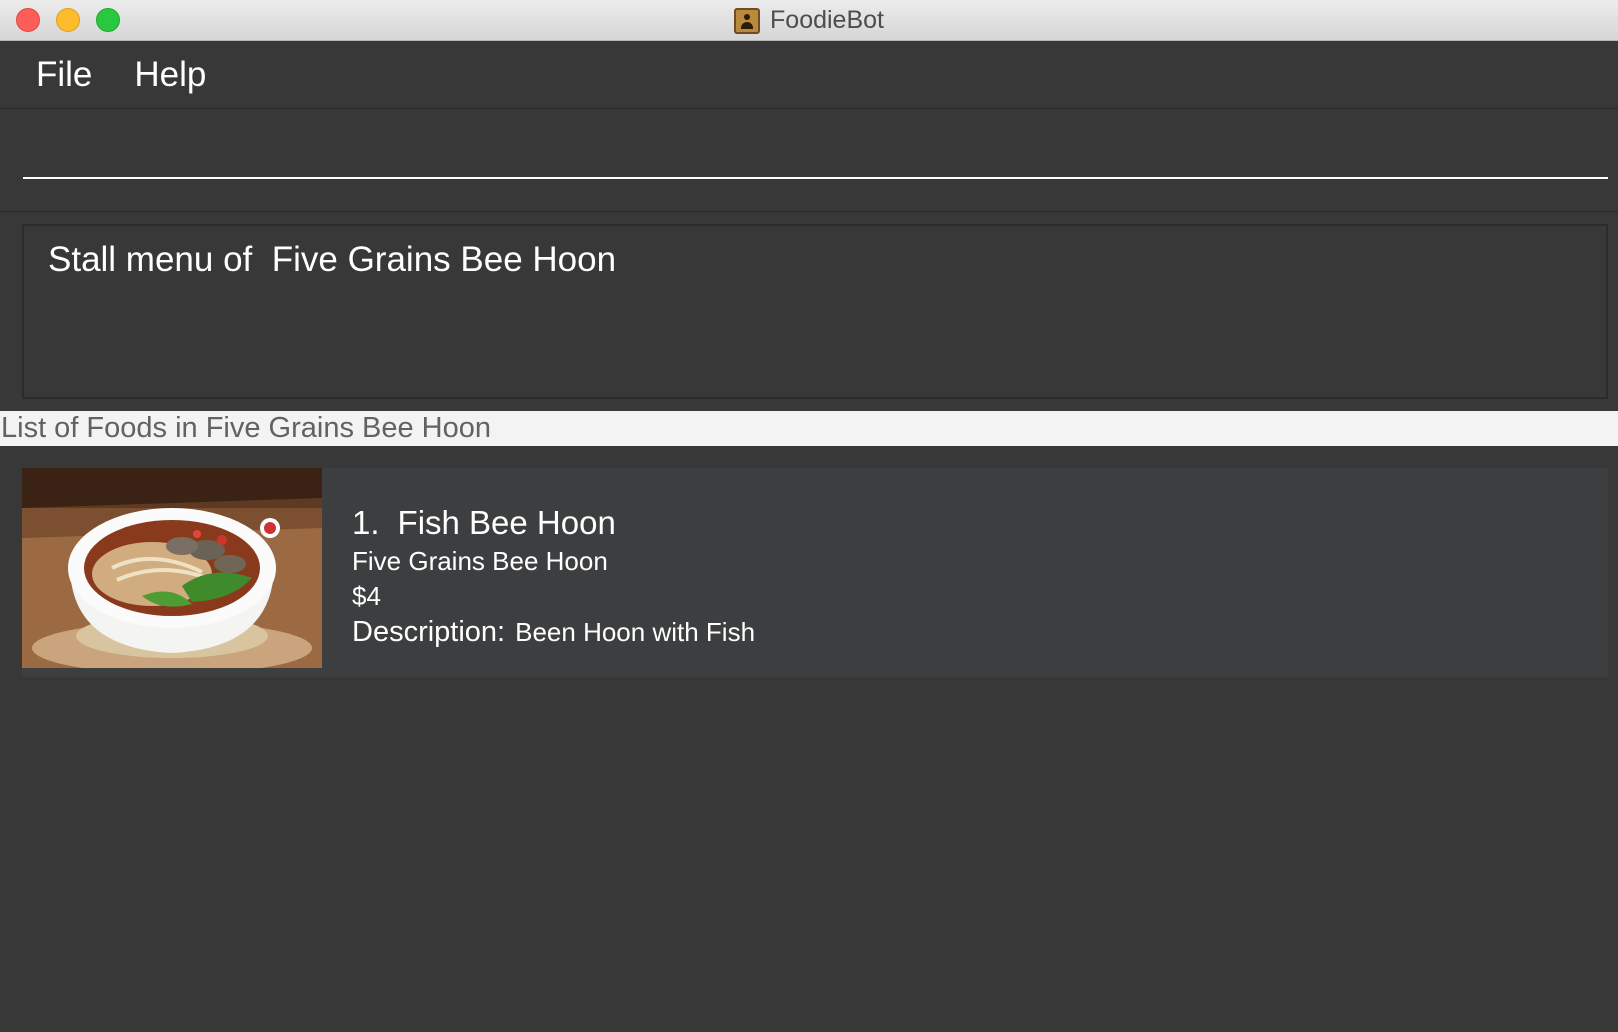 This screenshot has height=1032, width=1618. I want to click on food-description-row: Description: Been Hoon with Fish, so click(553, 632).